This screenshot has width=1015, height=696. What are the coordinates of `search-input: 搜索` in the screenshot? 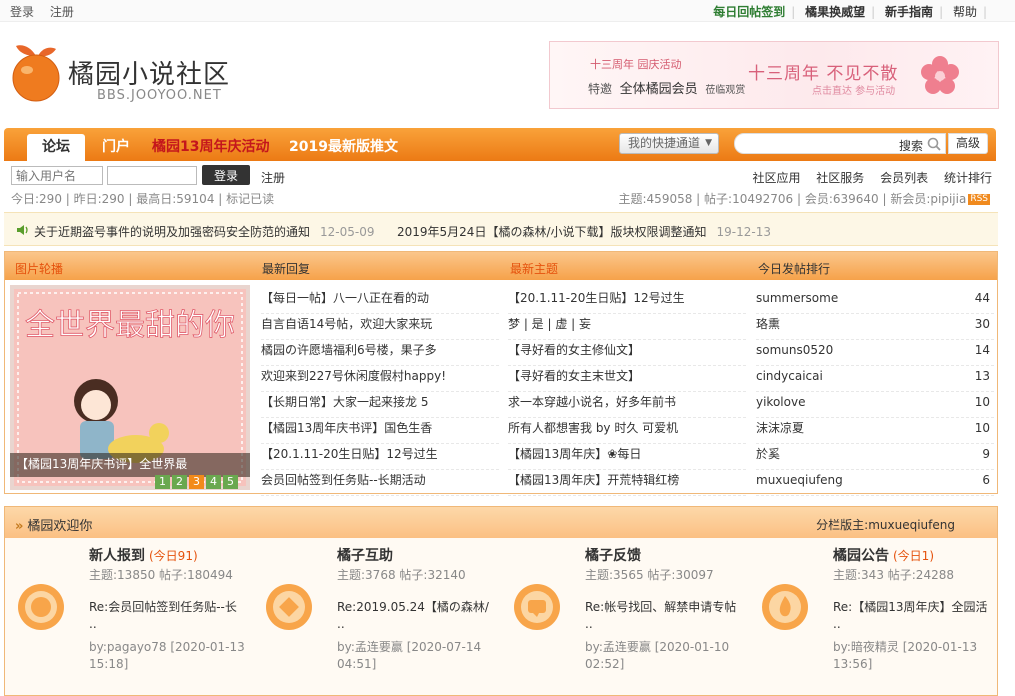 It's located at (840, 143).